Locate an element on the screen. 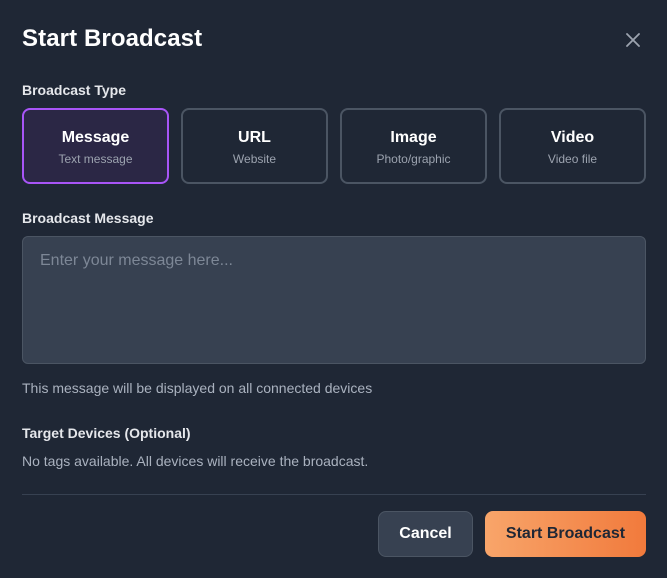  type-option-title: Image is located at coordinates (413, 137).